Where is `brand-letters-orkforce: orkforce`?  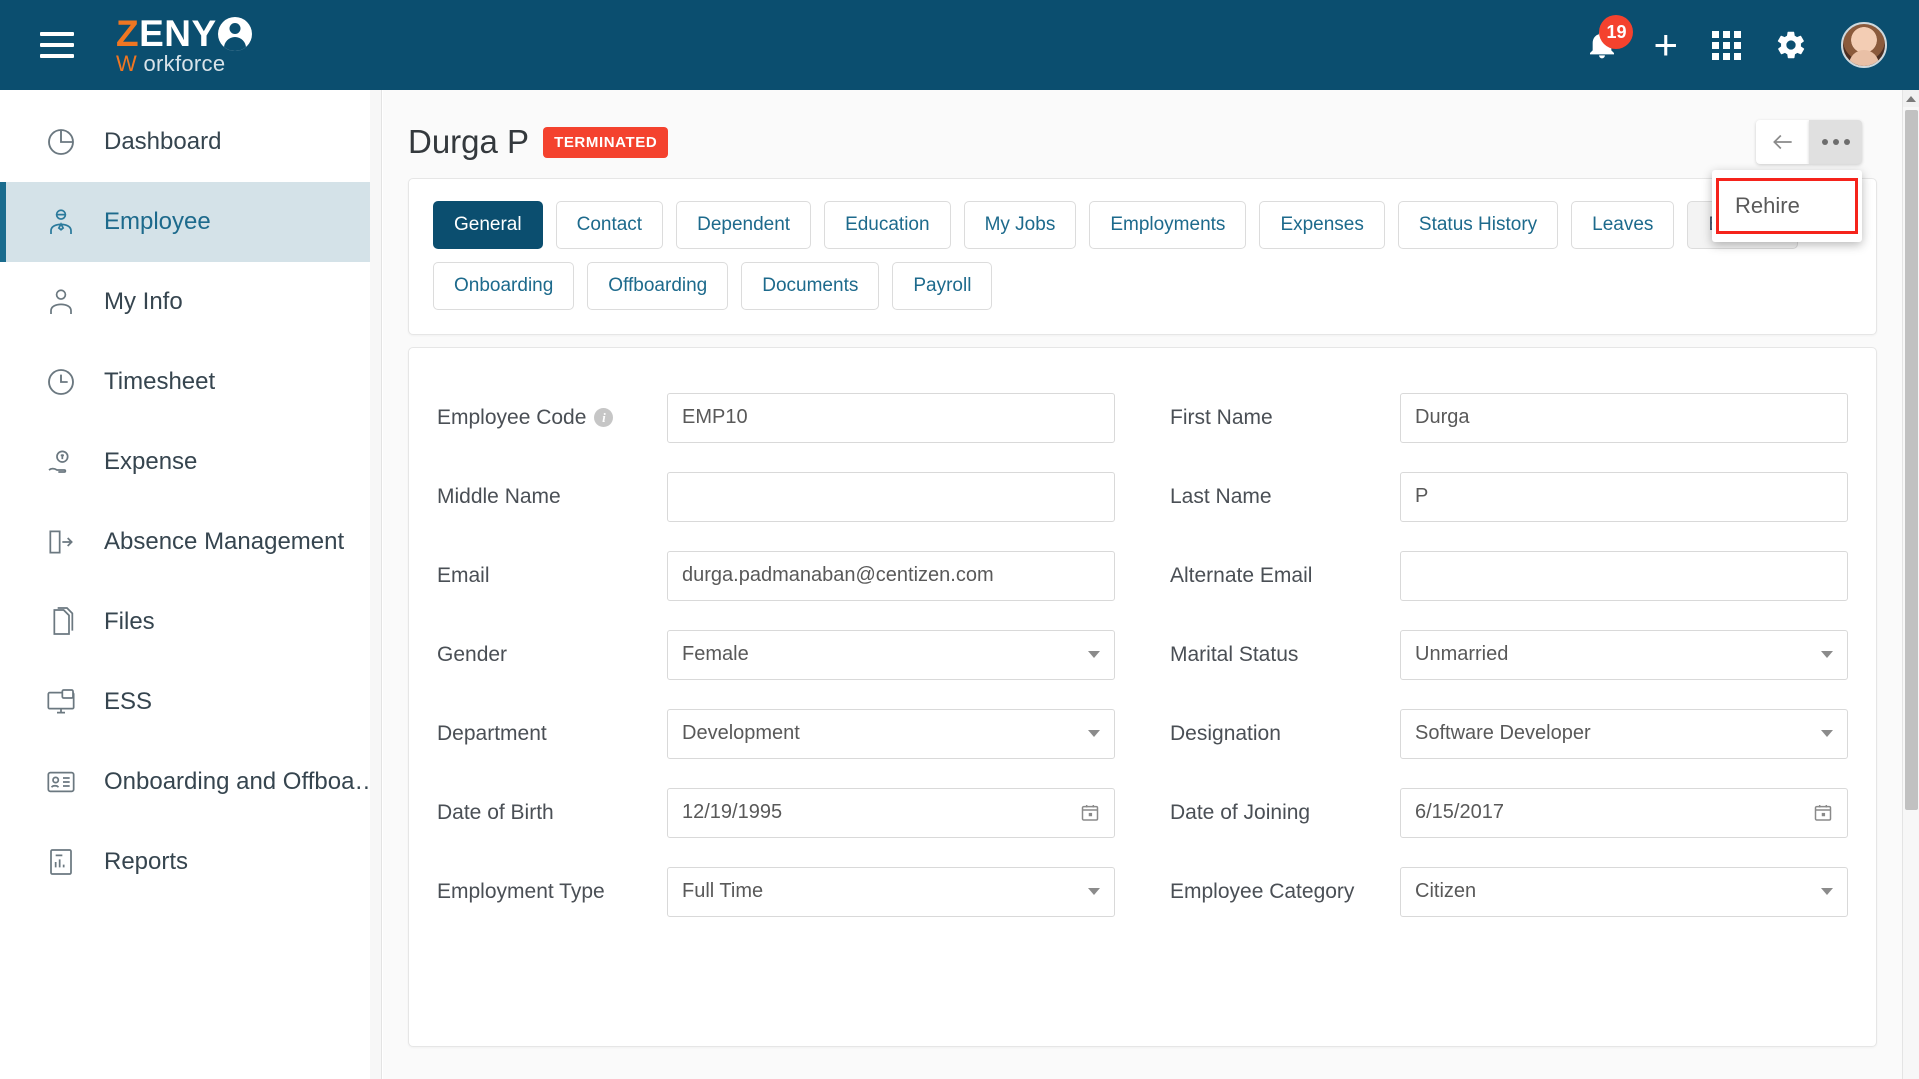 brand-letters-orkforce: orkforce is located at coordinates (184, 63).